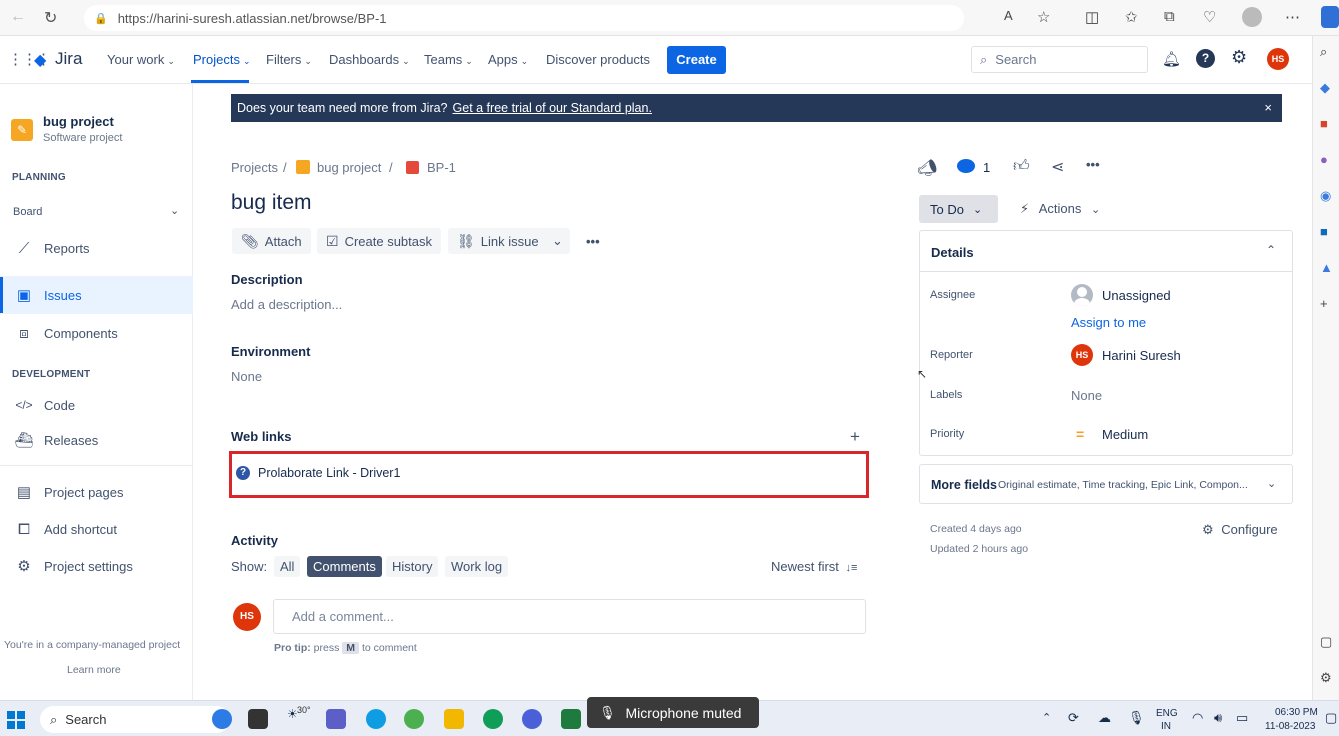 This screenshot has height=736, width=1339. What do you see at coordinates (1197, 718) in the screenshot?
I see `wifi-icon: ◠` at bounding box center [1197, 718].